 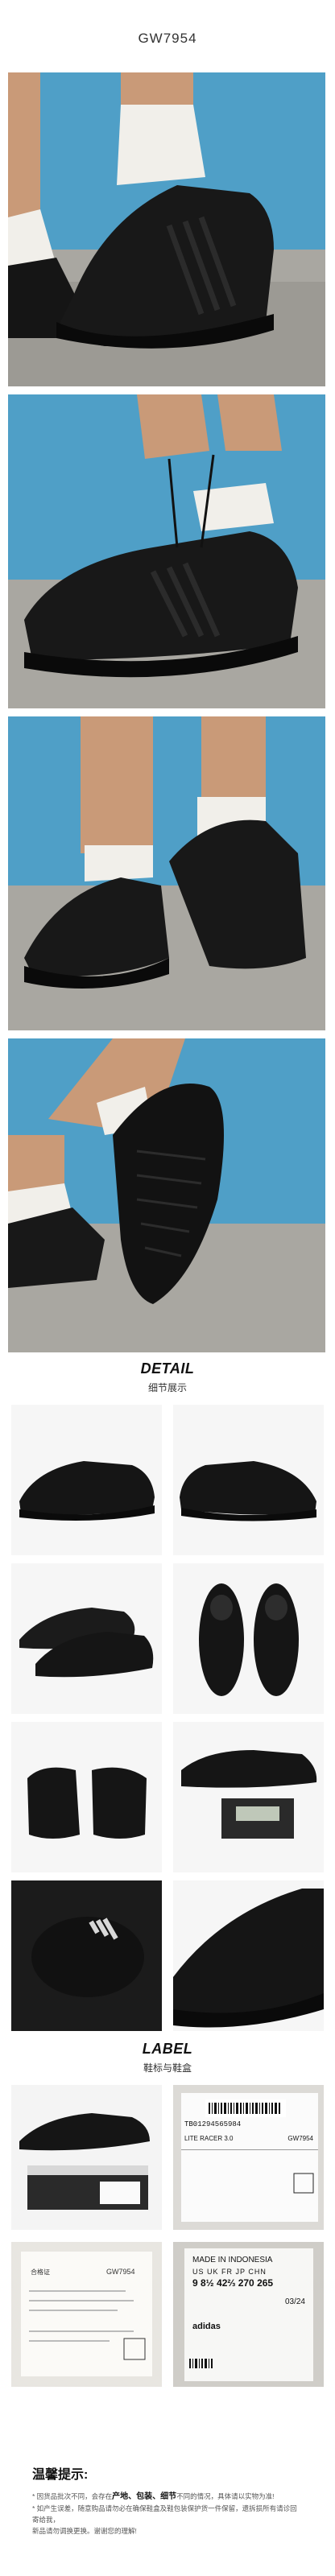 I want to click on detail-photo-on-scale, so click(x=248, y=1797).